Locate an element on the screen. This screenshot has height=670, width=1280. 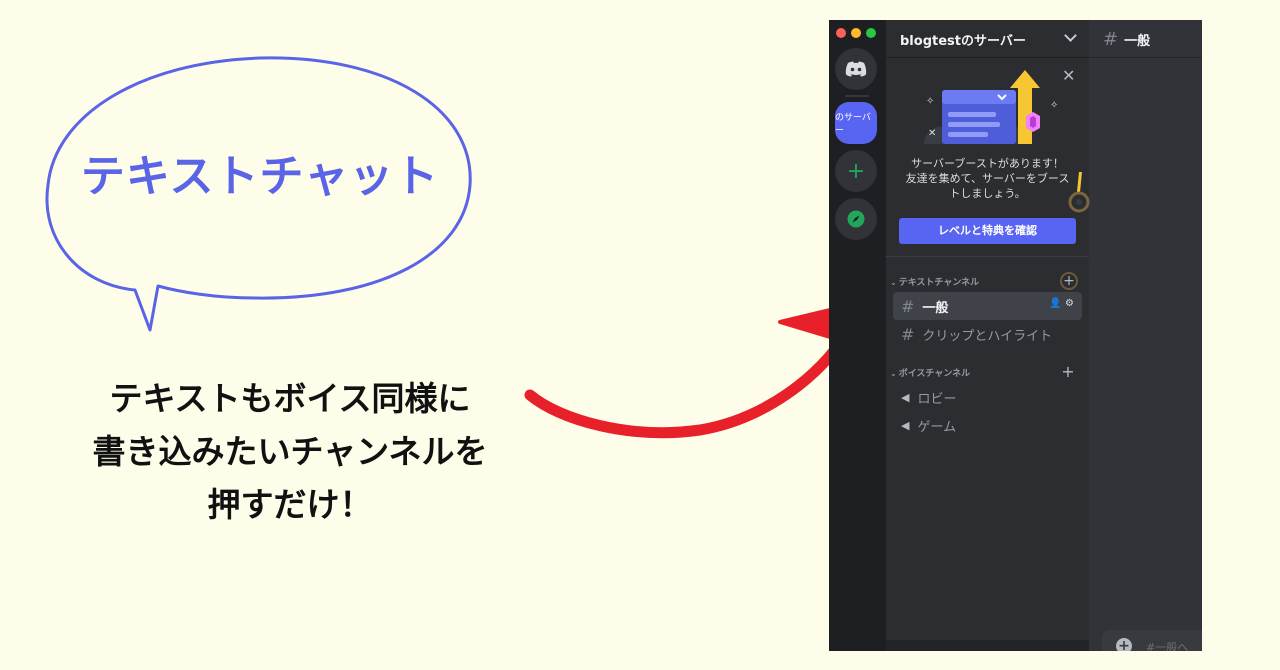
add-text-channel-button: + is located at coordinates (1069, 281).